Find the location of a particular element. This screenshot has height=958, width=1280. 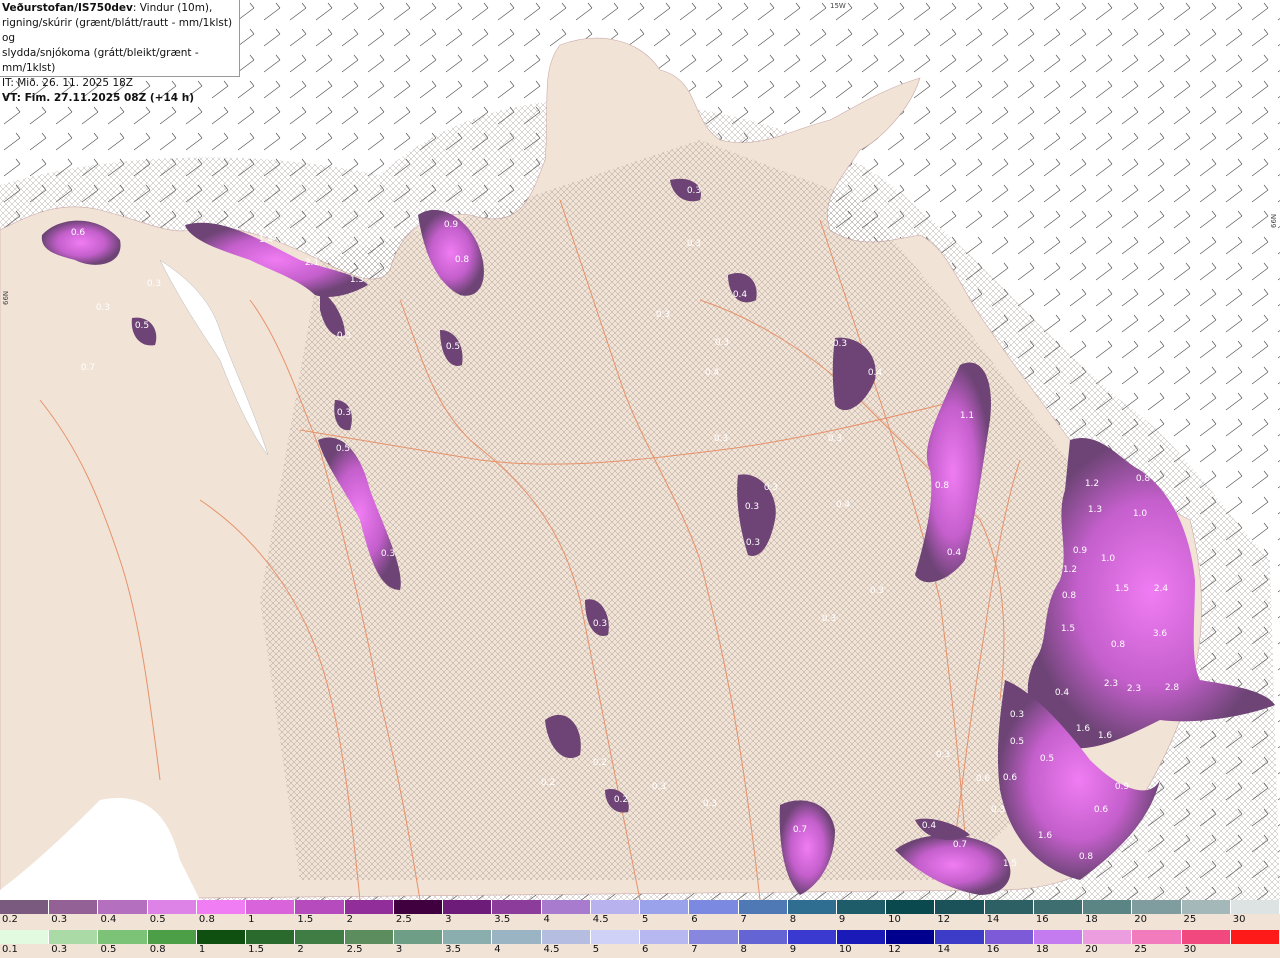

legend-label: 0.8 is located at coordinates (157, 949).